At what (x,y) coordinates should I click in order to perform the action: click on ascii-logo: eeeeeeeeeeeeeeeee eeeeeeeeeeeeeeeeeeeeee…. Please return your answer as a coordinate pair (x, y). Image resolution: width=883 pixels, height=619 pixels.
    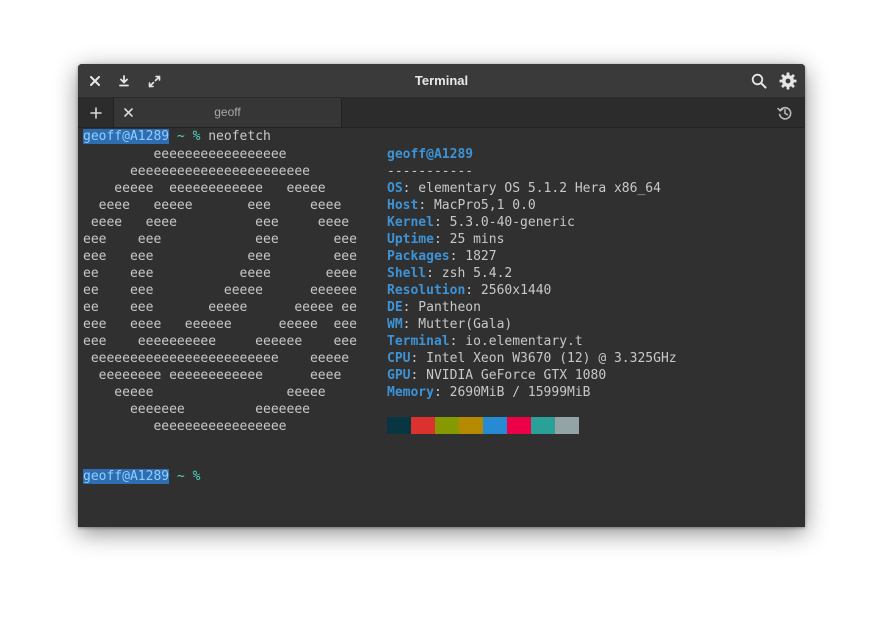
    Looking at the image, I should click on (220, 290).